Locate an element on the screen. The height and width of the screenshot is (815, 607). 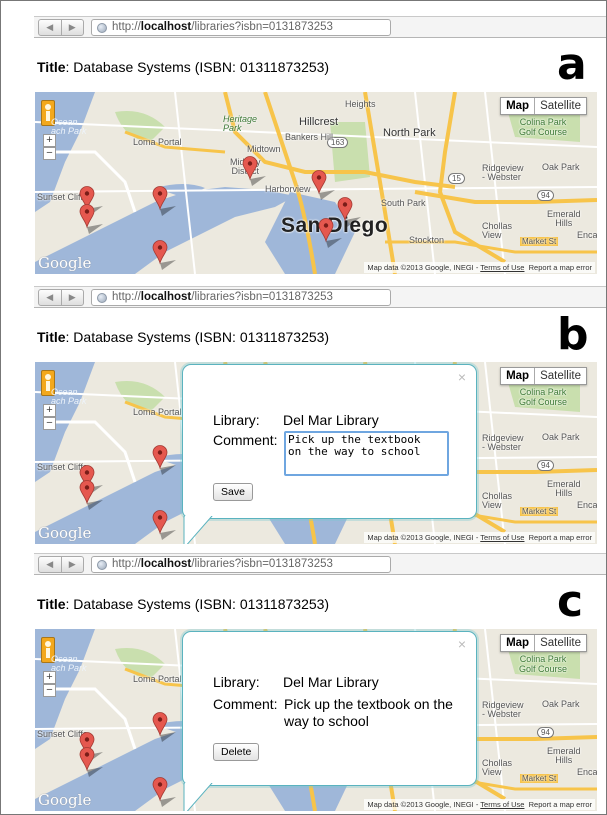
map-label: Midtown is located at coordinates (264, 149).